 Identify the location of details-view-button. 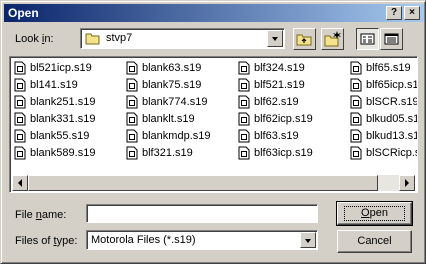
(391, 39).